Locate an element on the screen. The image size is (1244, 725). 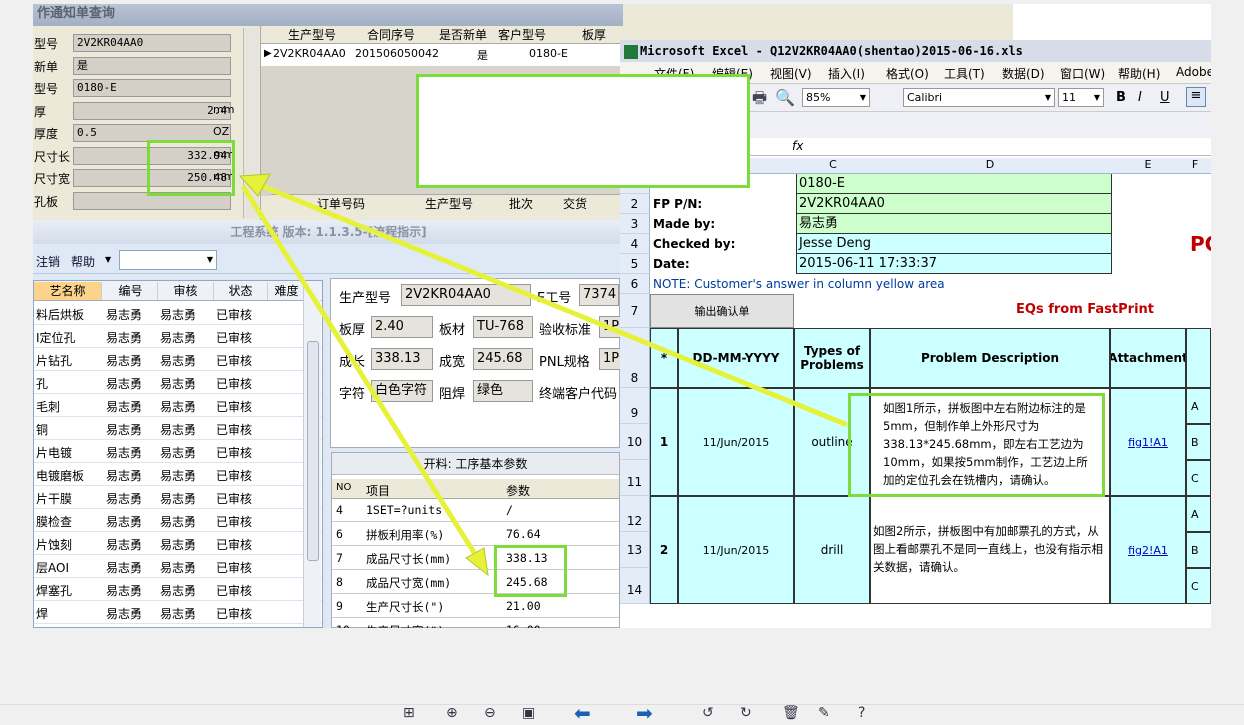
edit-icon: ✎ is located at coordinates (824, 713).